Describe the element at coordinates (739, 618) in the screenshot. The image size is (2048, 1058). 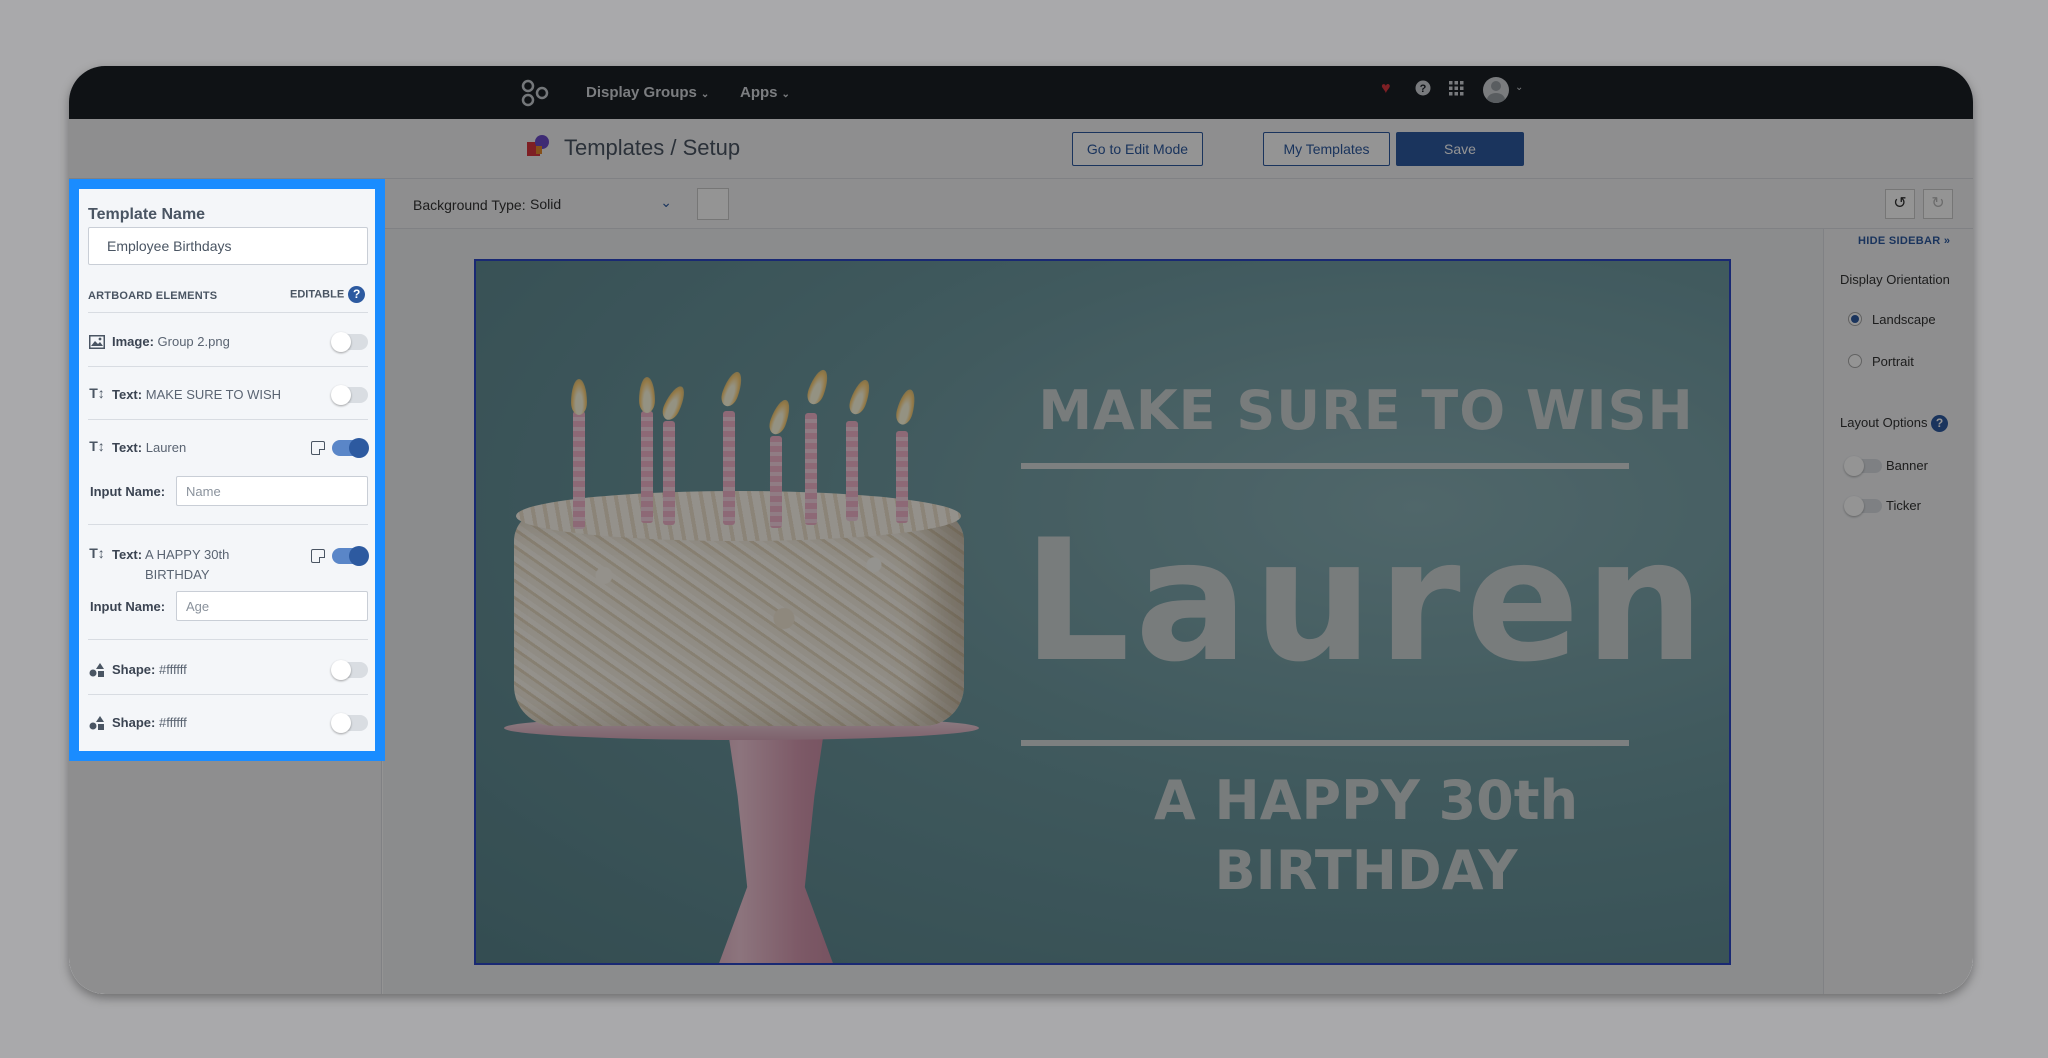
I see `cake-image` at that location.